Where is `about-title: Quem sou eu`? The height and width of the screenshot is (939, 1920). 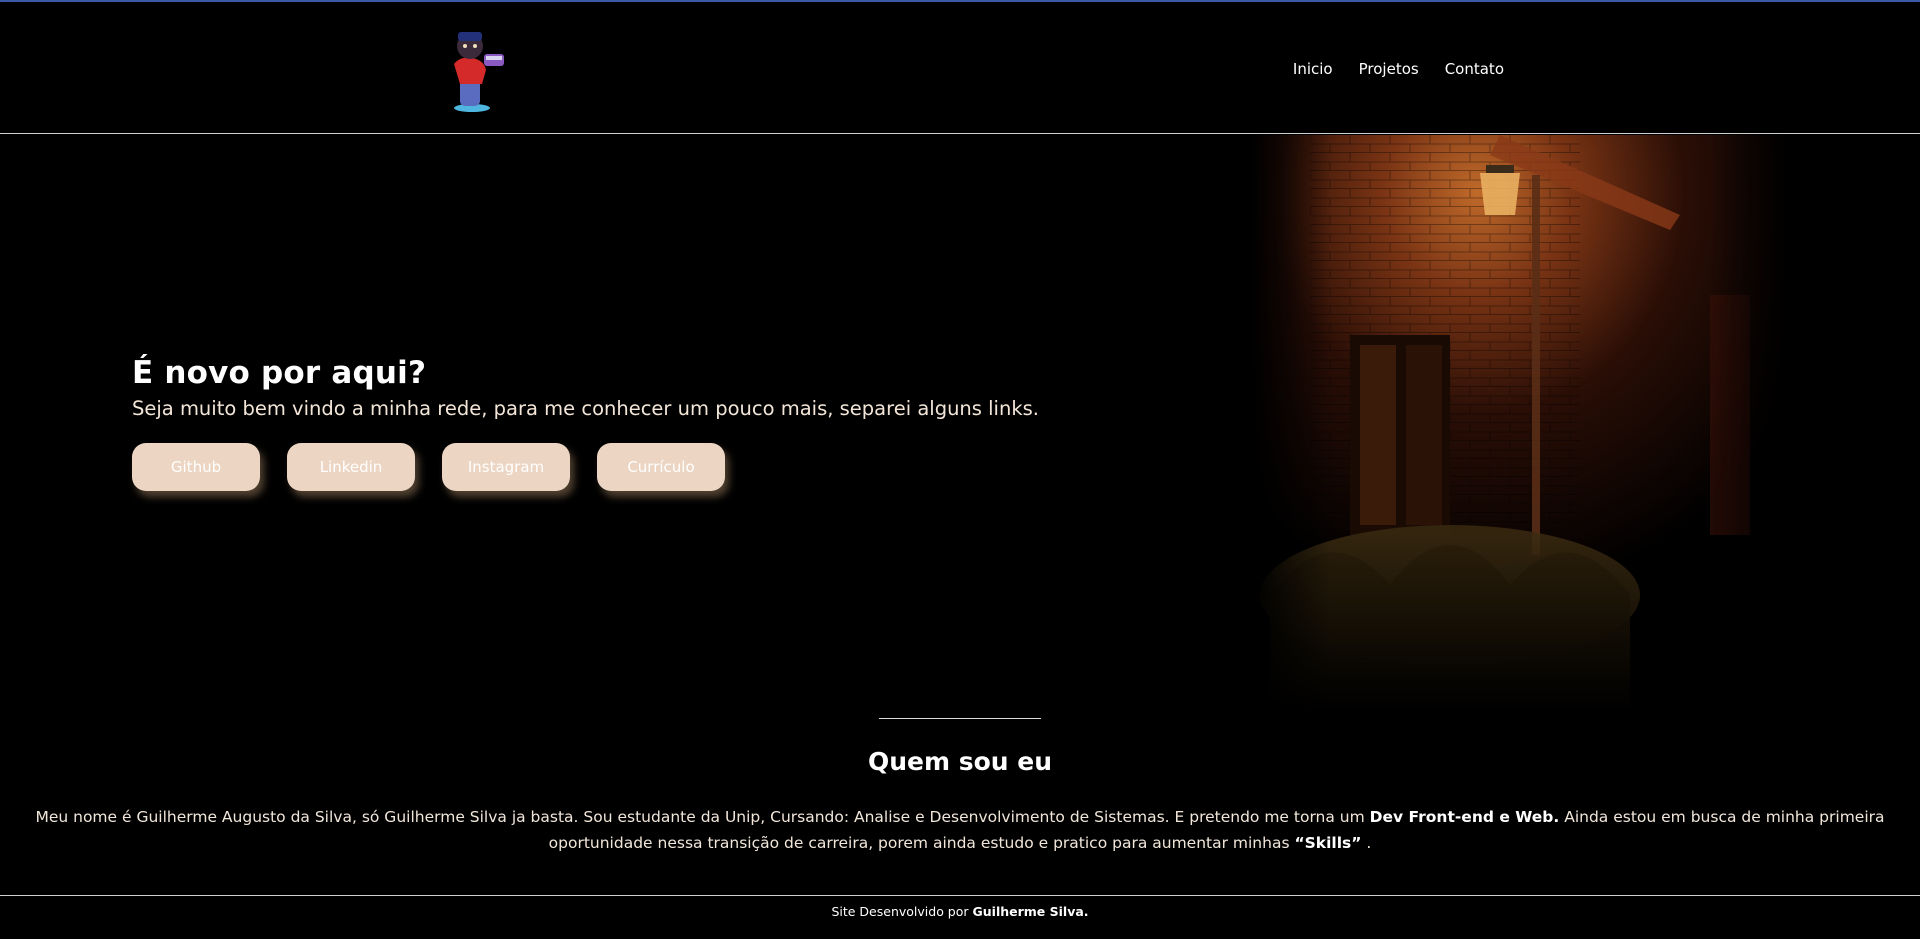 about-title: Quem sou eu is located at coordinates (960, 761).